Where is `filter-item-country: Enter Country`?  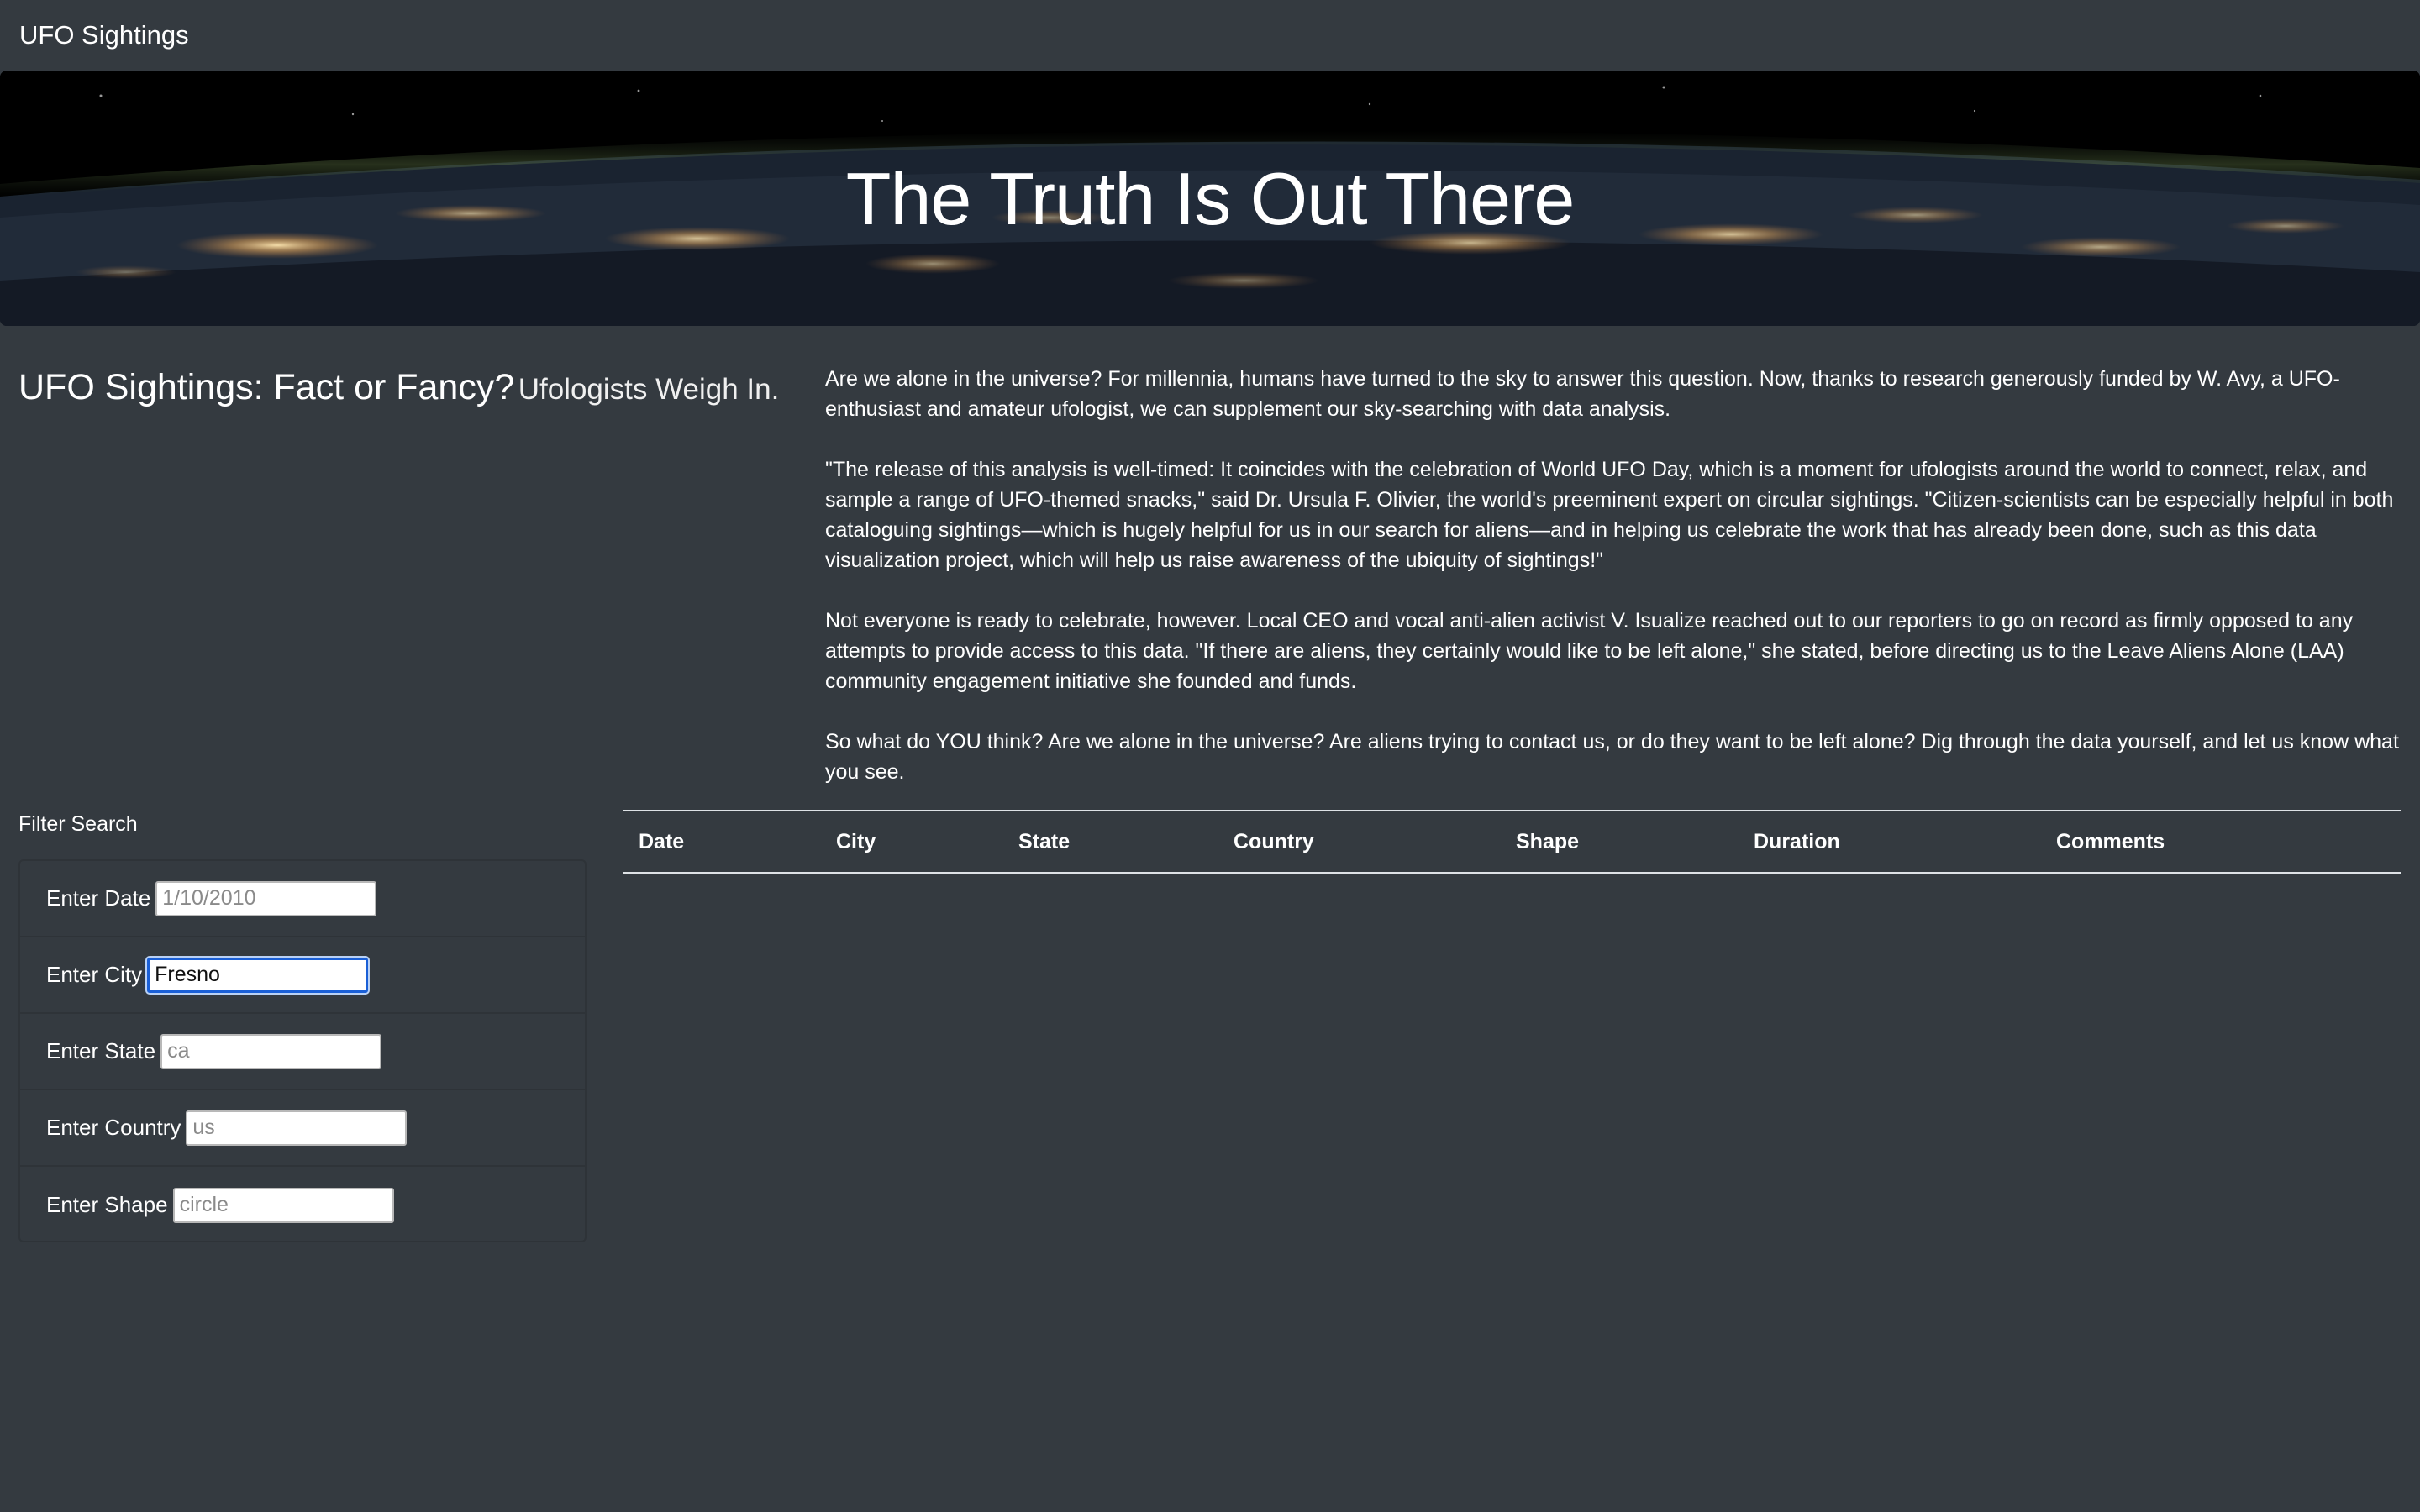
filter-item-country: Enter Country is located at coordinates (302, 1128).